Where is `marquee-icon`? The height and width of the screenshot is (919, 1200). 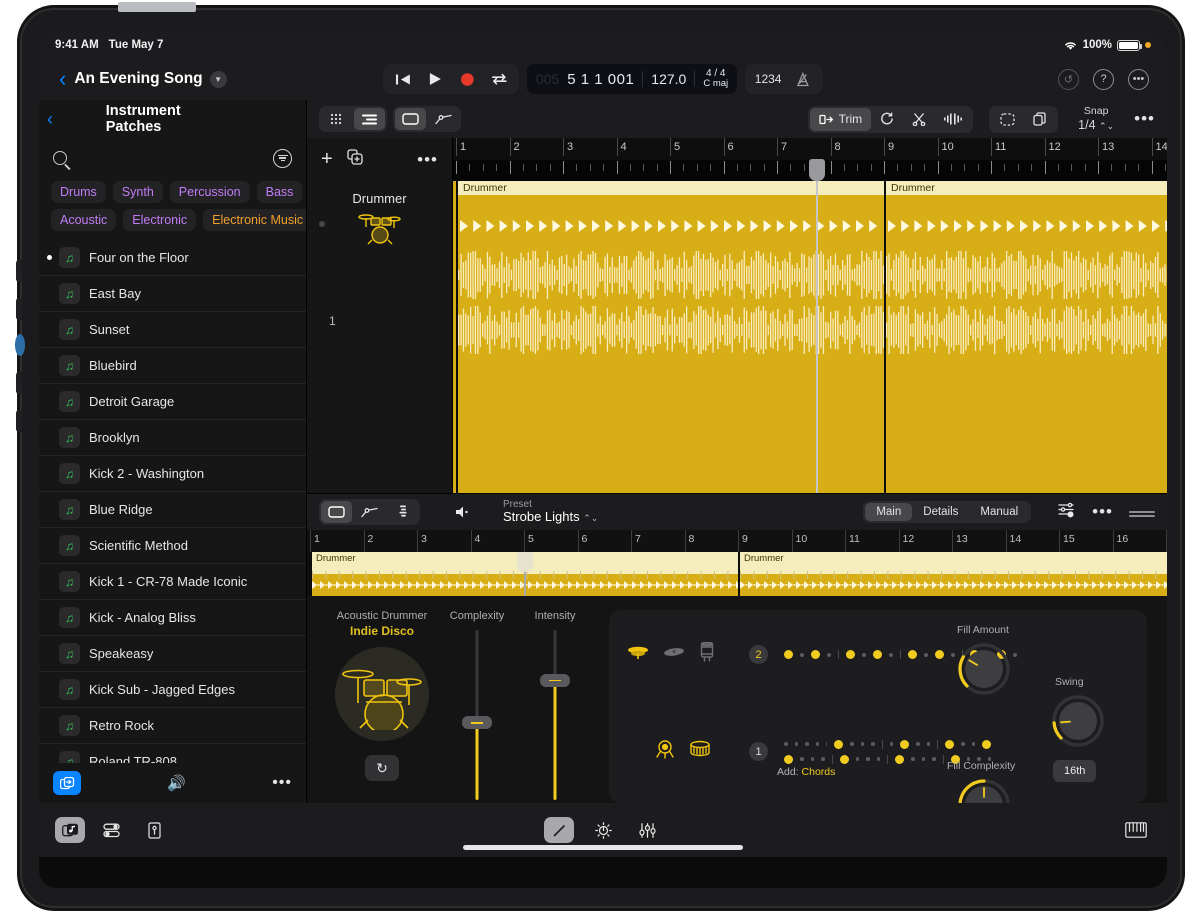
marquee-icon is located at coordinates (1007, 119).